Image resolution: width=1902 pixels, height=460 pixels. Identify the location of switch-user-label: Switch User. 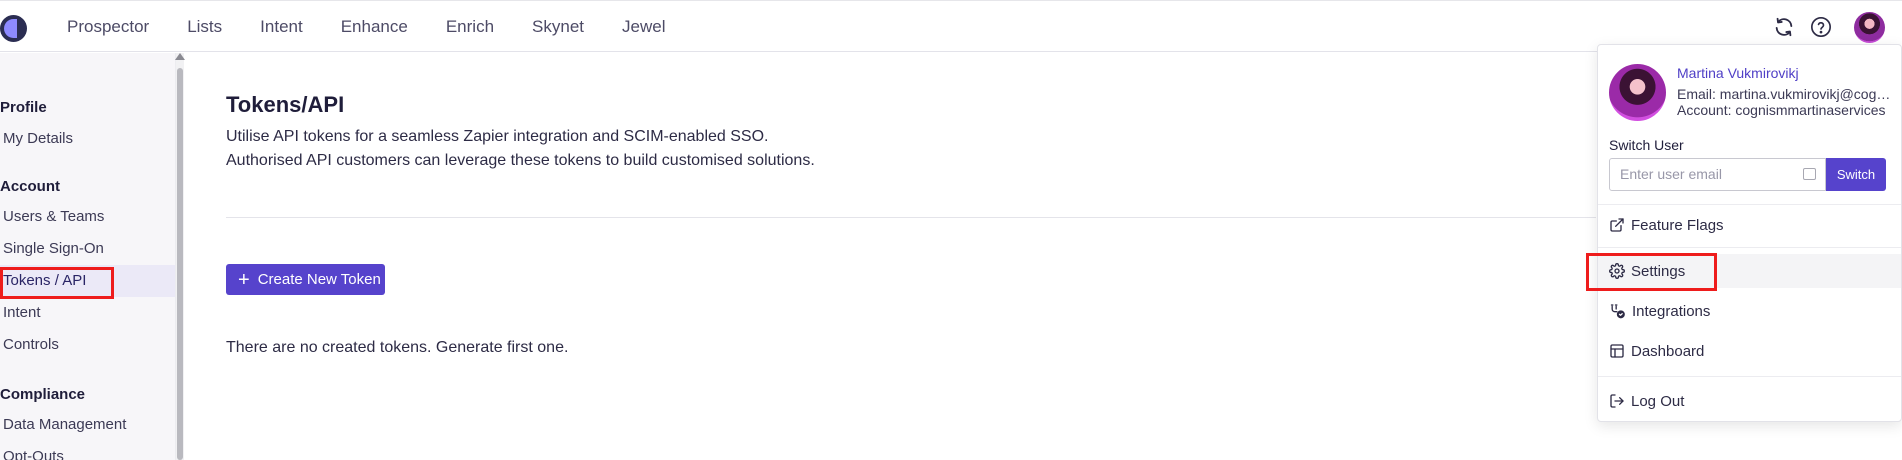
(1646, 145).